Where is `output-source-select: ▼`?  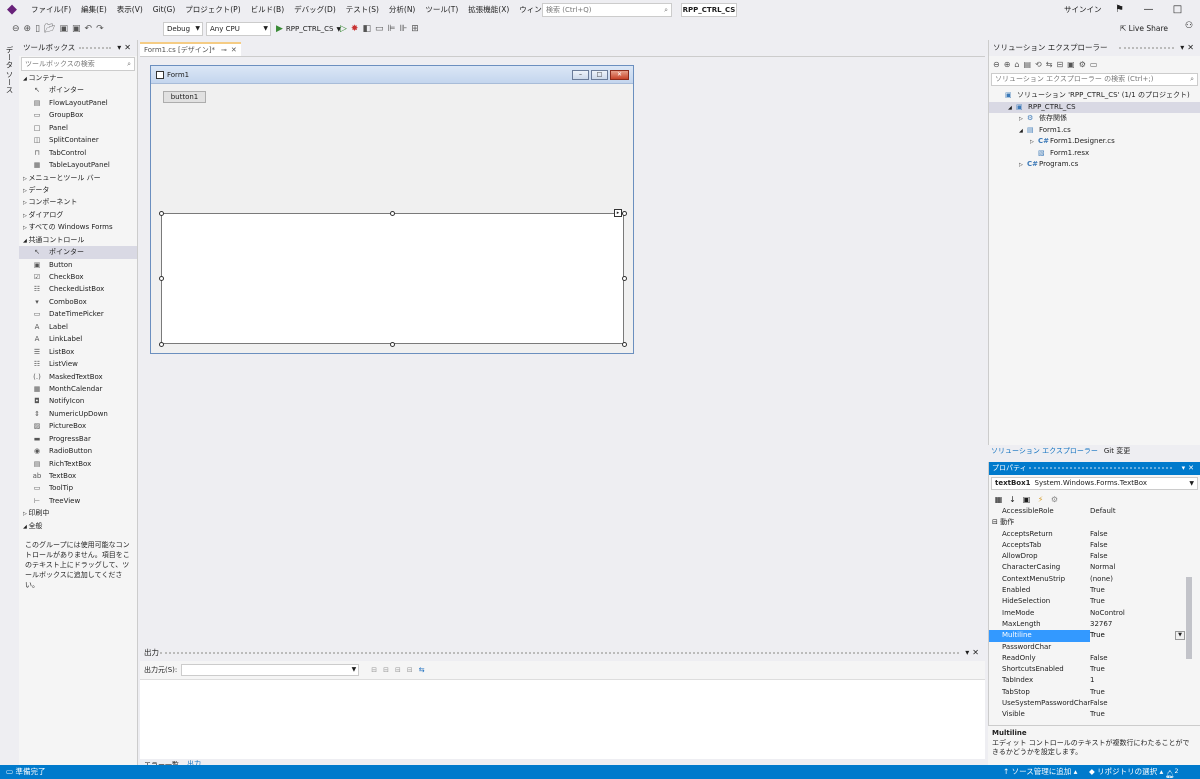 output-source-select: ▼ is located at coordinates (270, 670).